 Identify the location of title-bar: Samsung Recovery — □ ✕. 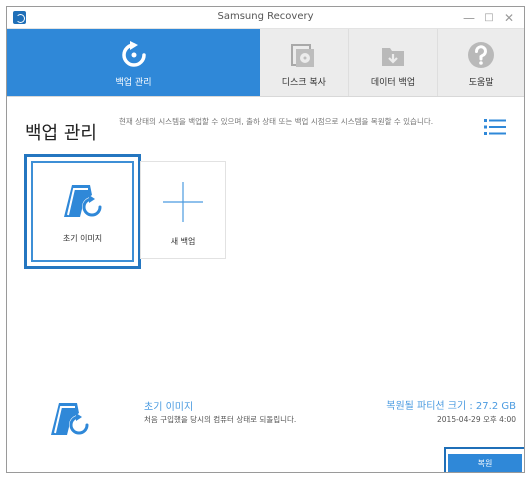
(265, 18).